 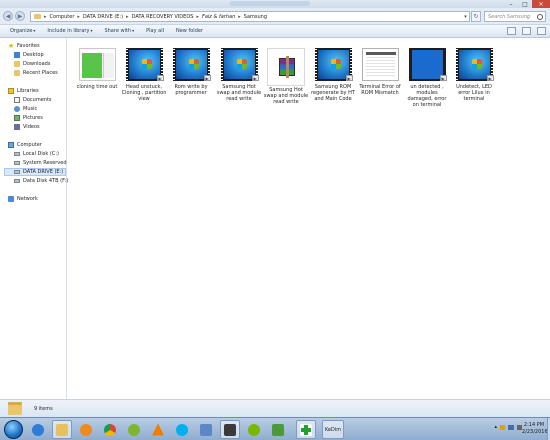 I want to click on clock: 2:14 PM 2/23/2016, so click(x=535, y=429).